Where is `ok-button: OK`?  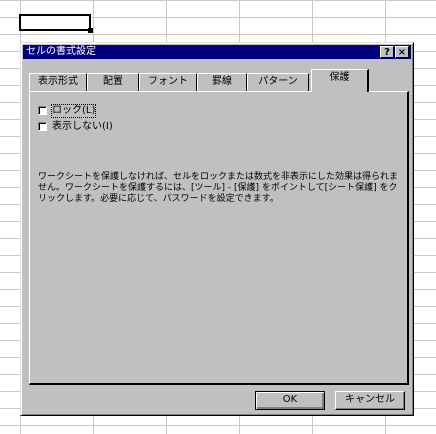 ok-button: OK is located at coordinates (290, 400).